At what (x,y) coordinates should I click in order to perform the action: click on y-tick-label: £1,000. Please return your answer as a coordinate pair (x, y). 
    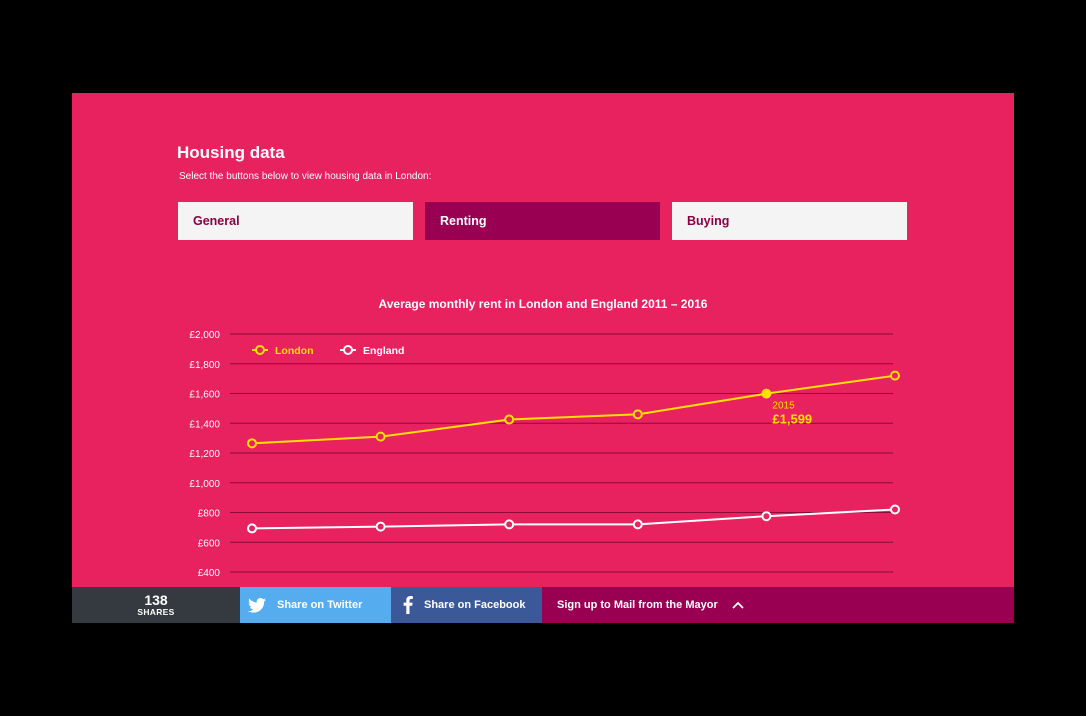
    Looking at the image, I should click on (204, 484).